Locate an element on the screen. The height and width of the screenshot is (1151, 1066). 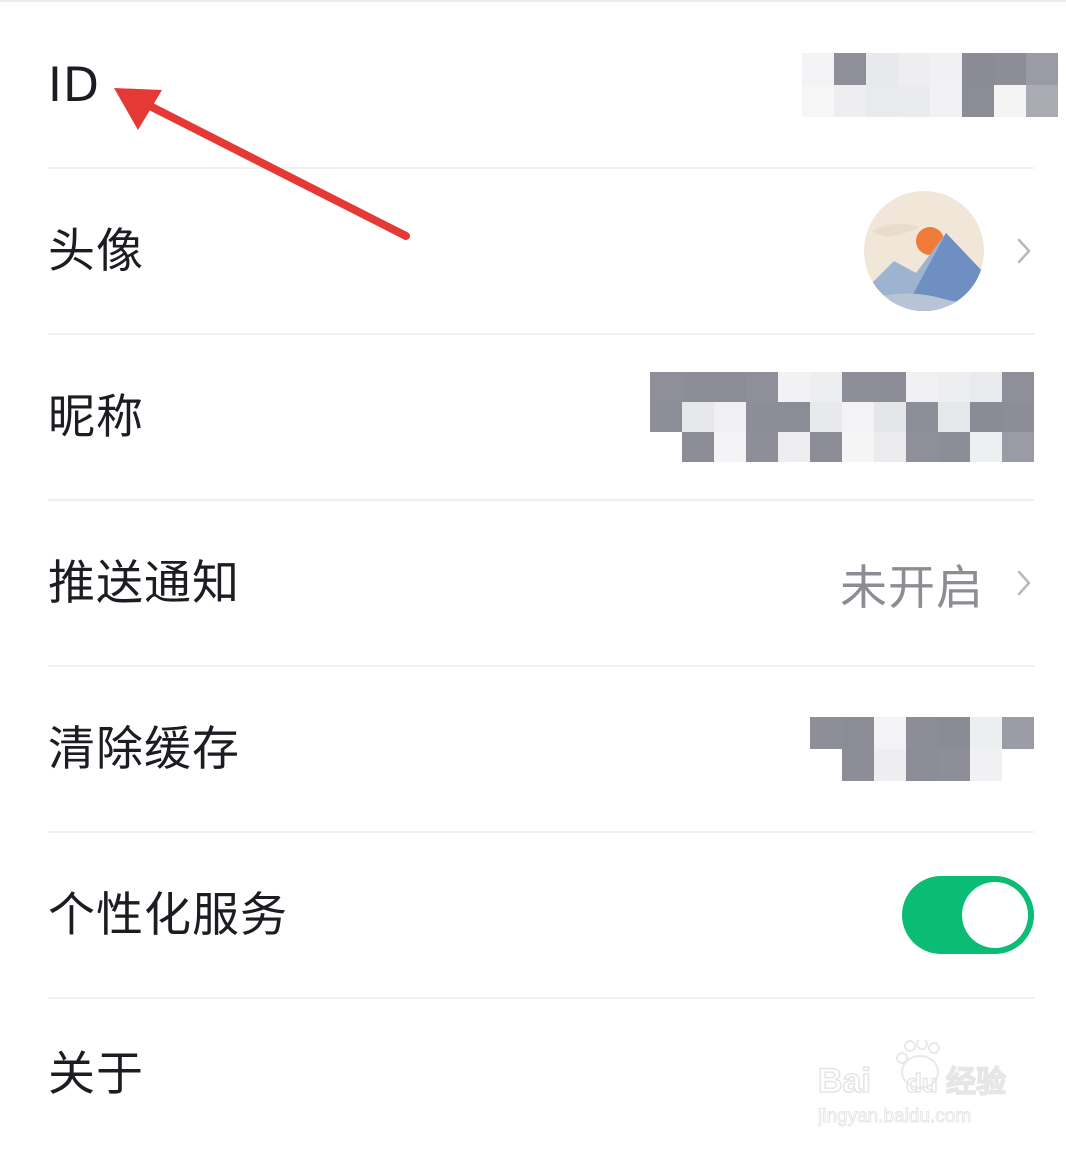
personalized-service-toggle is located at coordinates (968, 915).